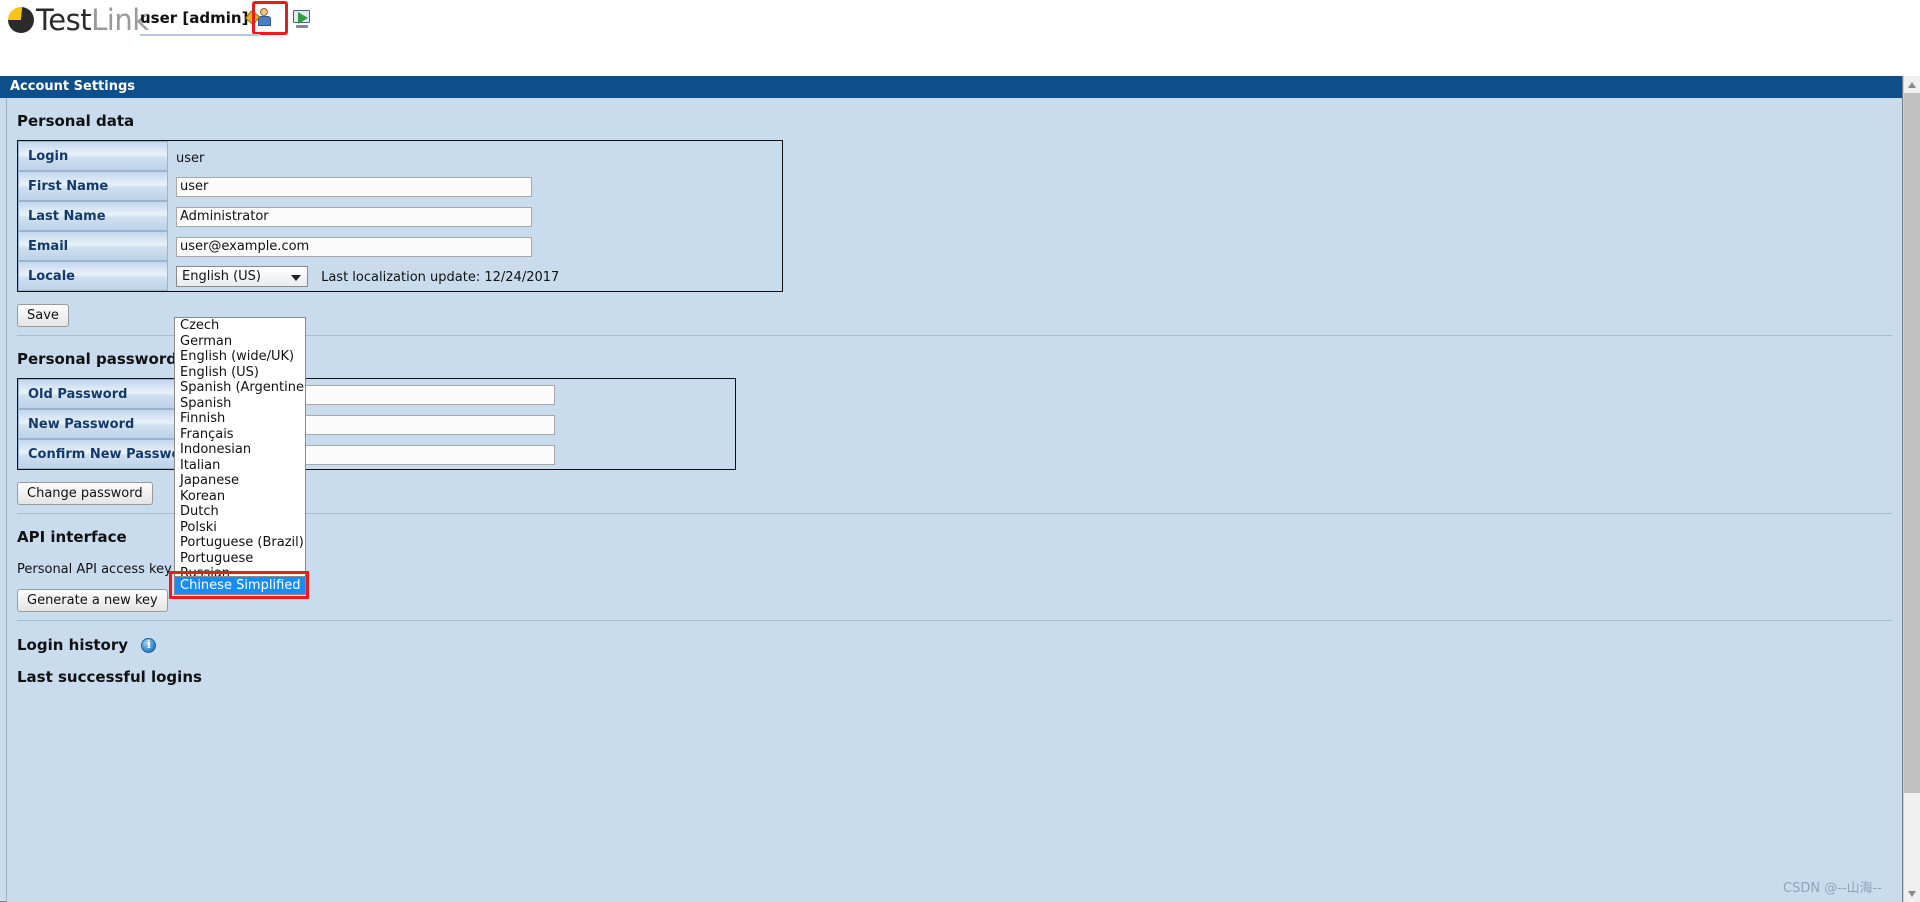  I want to click on dropdown-option: Français, so click(240, 435).